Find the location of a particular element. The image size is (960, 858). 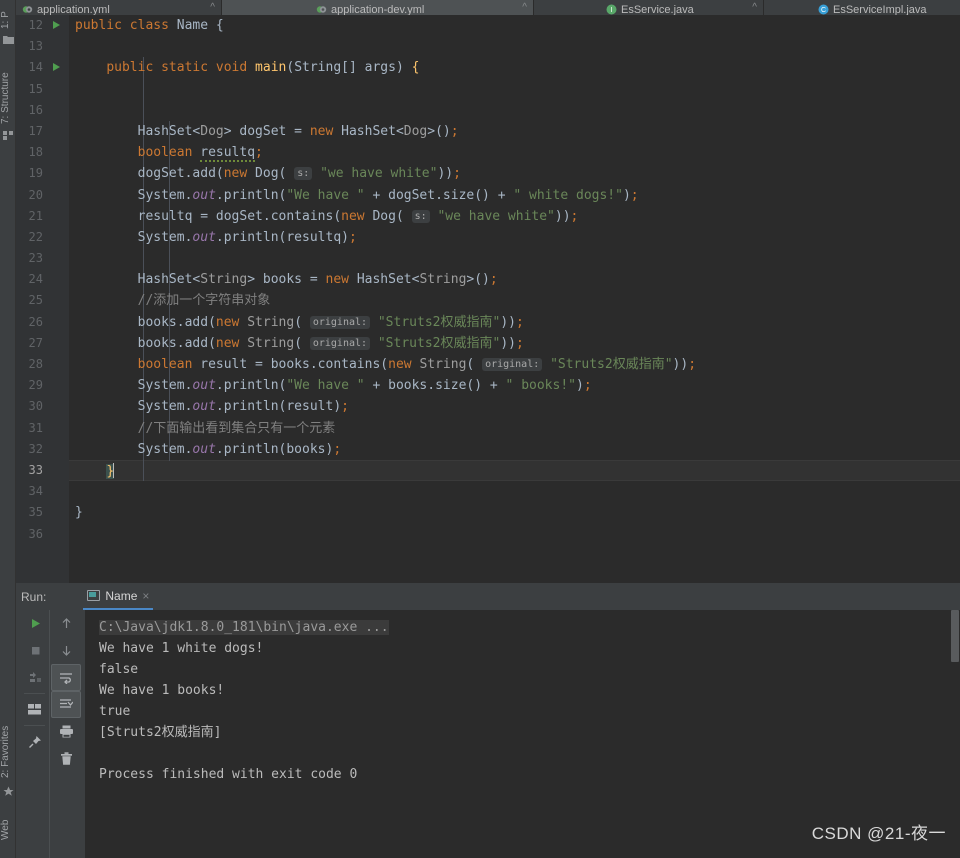

code-line: System.out.println(result); is located at coordinates (514, 406).